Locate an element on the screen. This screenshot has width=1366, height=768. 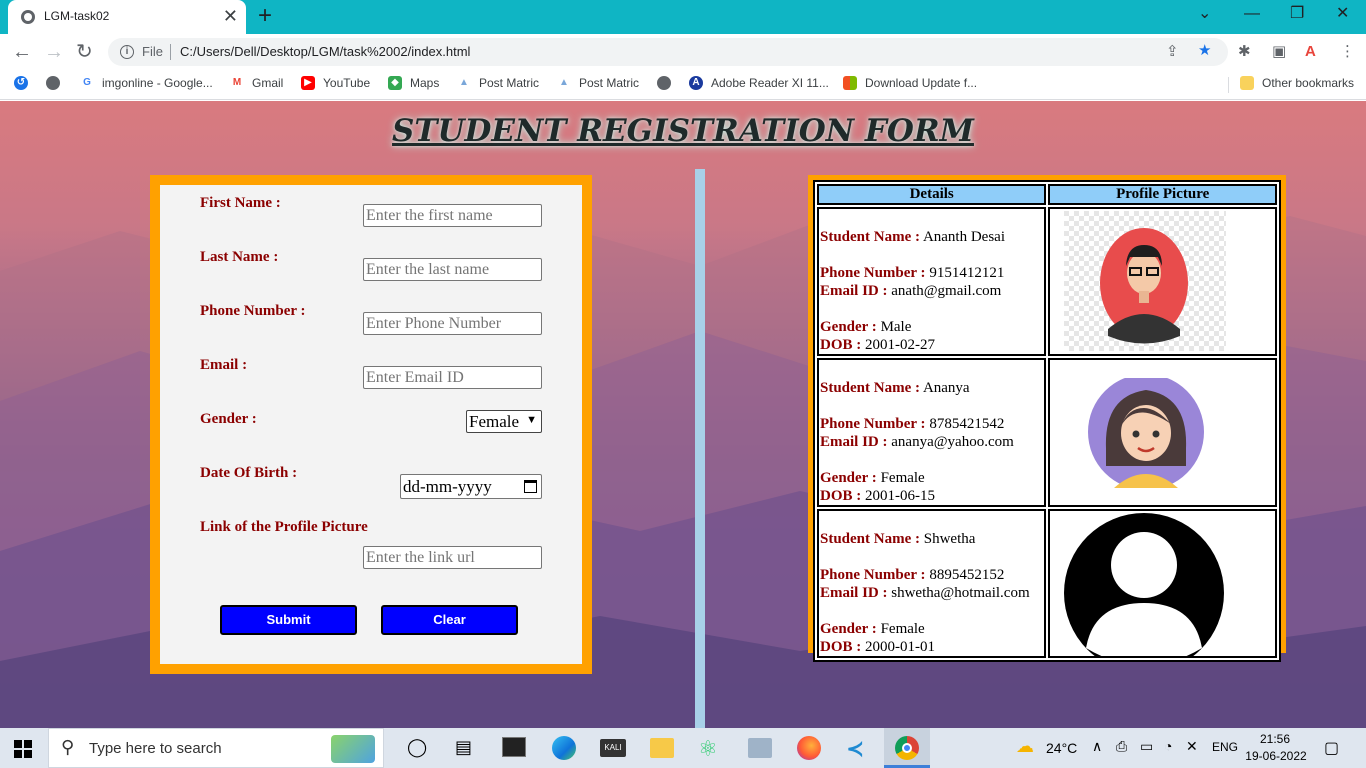
submit-button: Submit is located at coordinates (288, 620).